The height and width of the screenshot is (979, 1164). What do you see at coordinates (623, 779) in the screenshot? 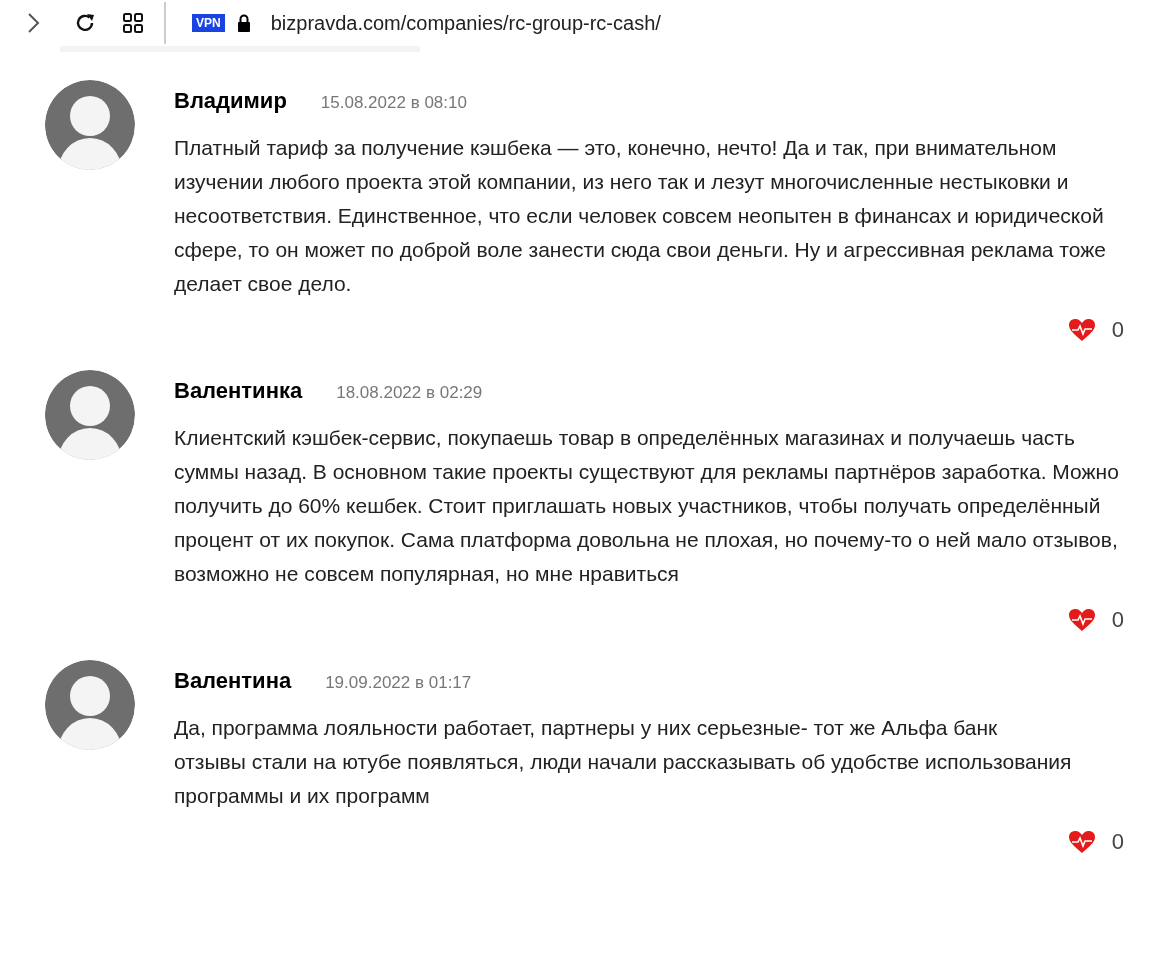
I see `comment-text: отзывы стали на ютубе появляться, люди начали рассказывать об удобстве использования программы и их программ` at bounding box center [623, 779].